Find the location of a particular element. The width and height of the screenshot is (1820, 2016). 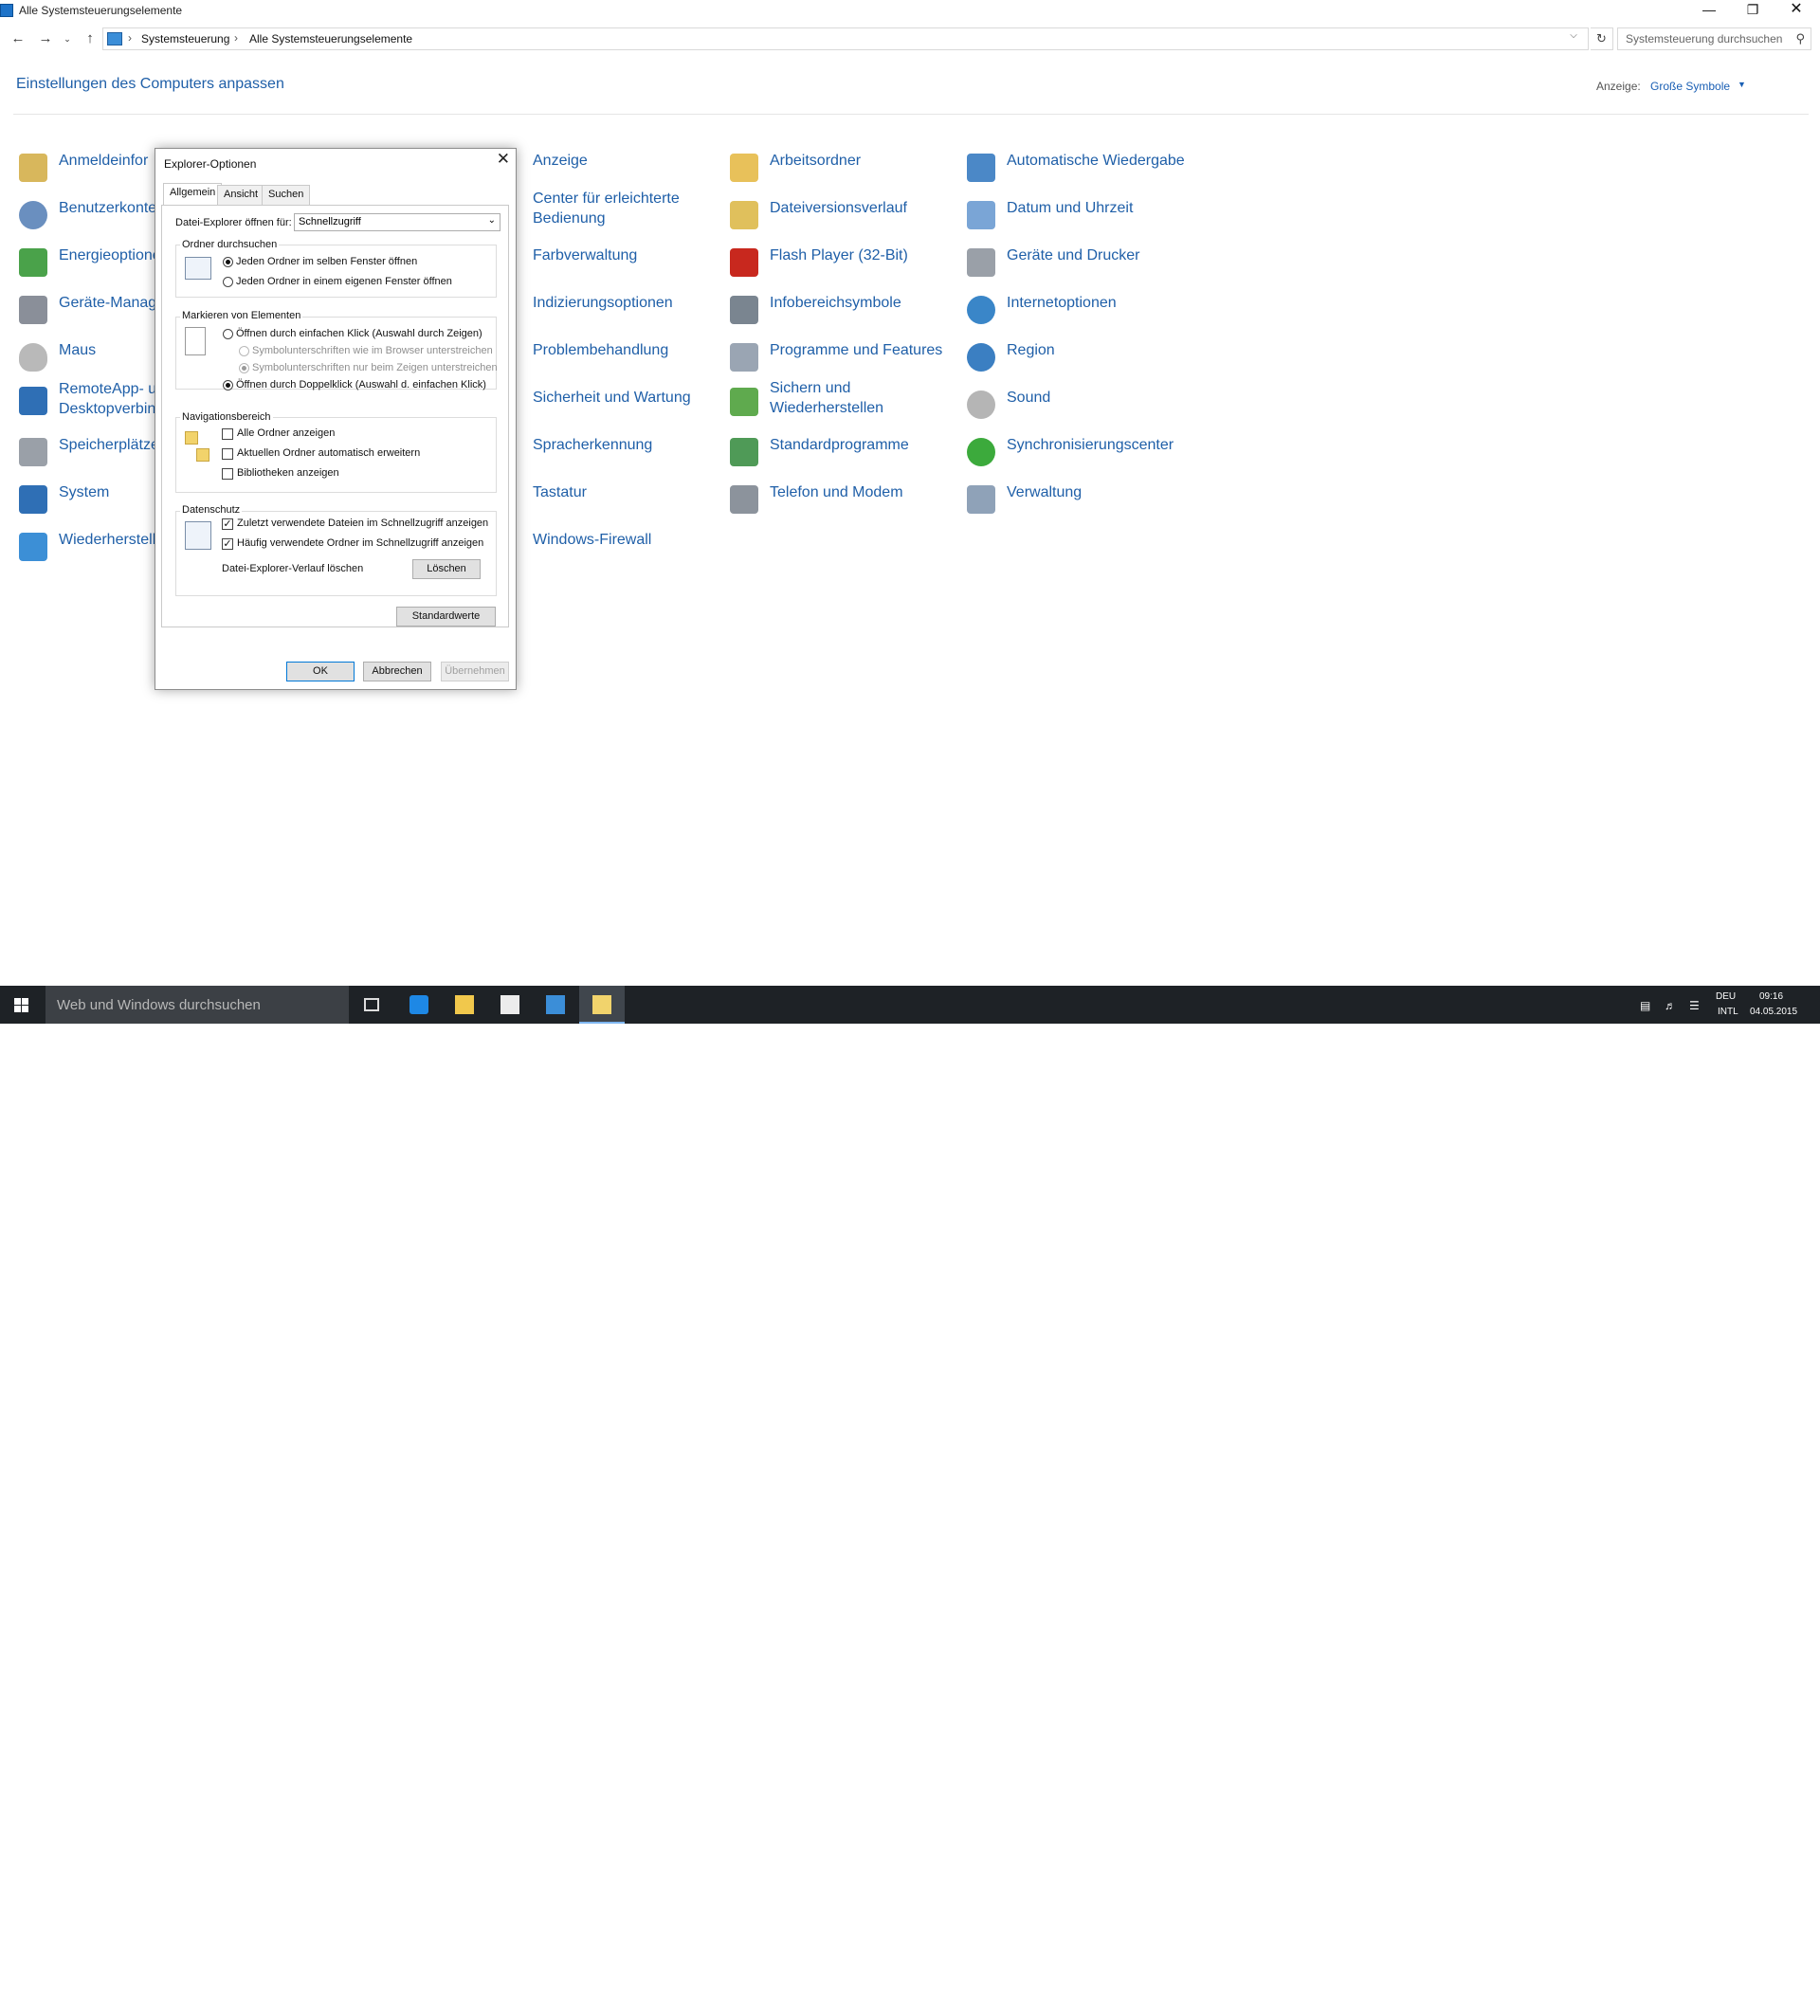

item-label: Geräte und Drucker is located at coordinates (1073, 255).